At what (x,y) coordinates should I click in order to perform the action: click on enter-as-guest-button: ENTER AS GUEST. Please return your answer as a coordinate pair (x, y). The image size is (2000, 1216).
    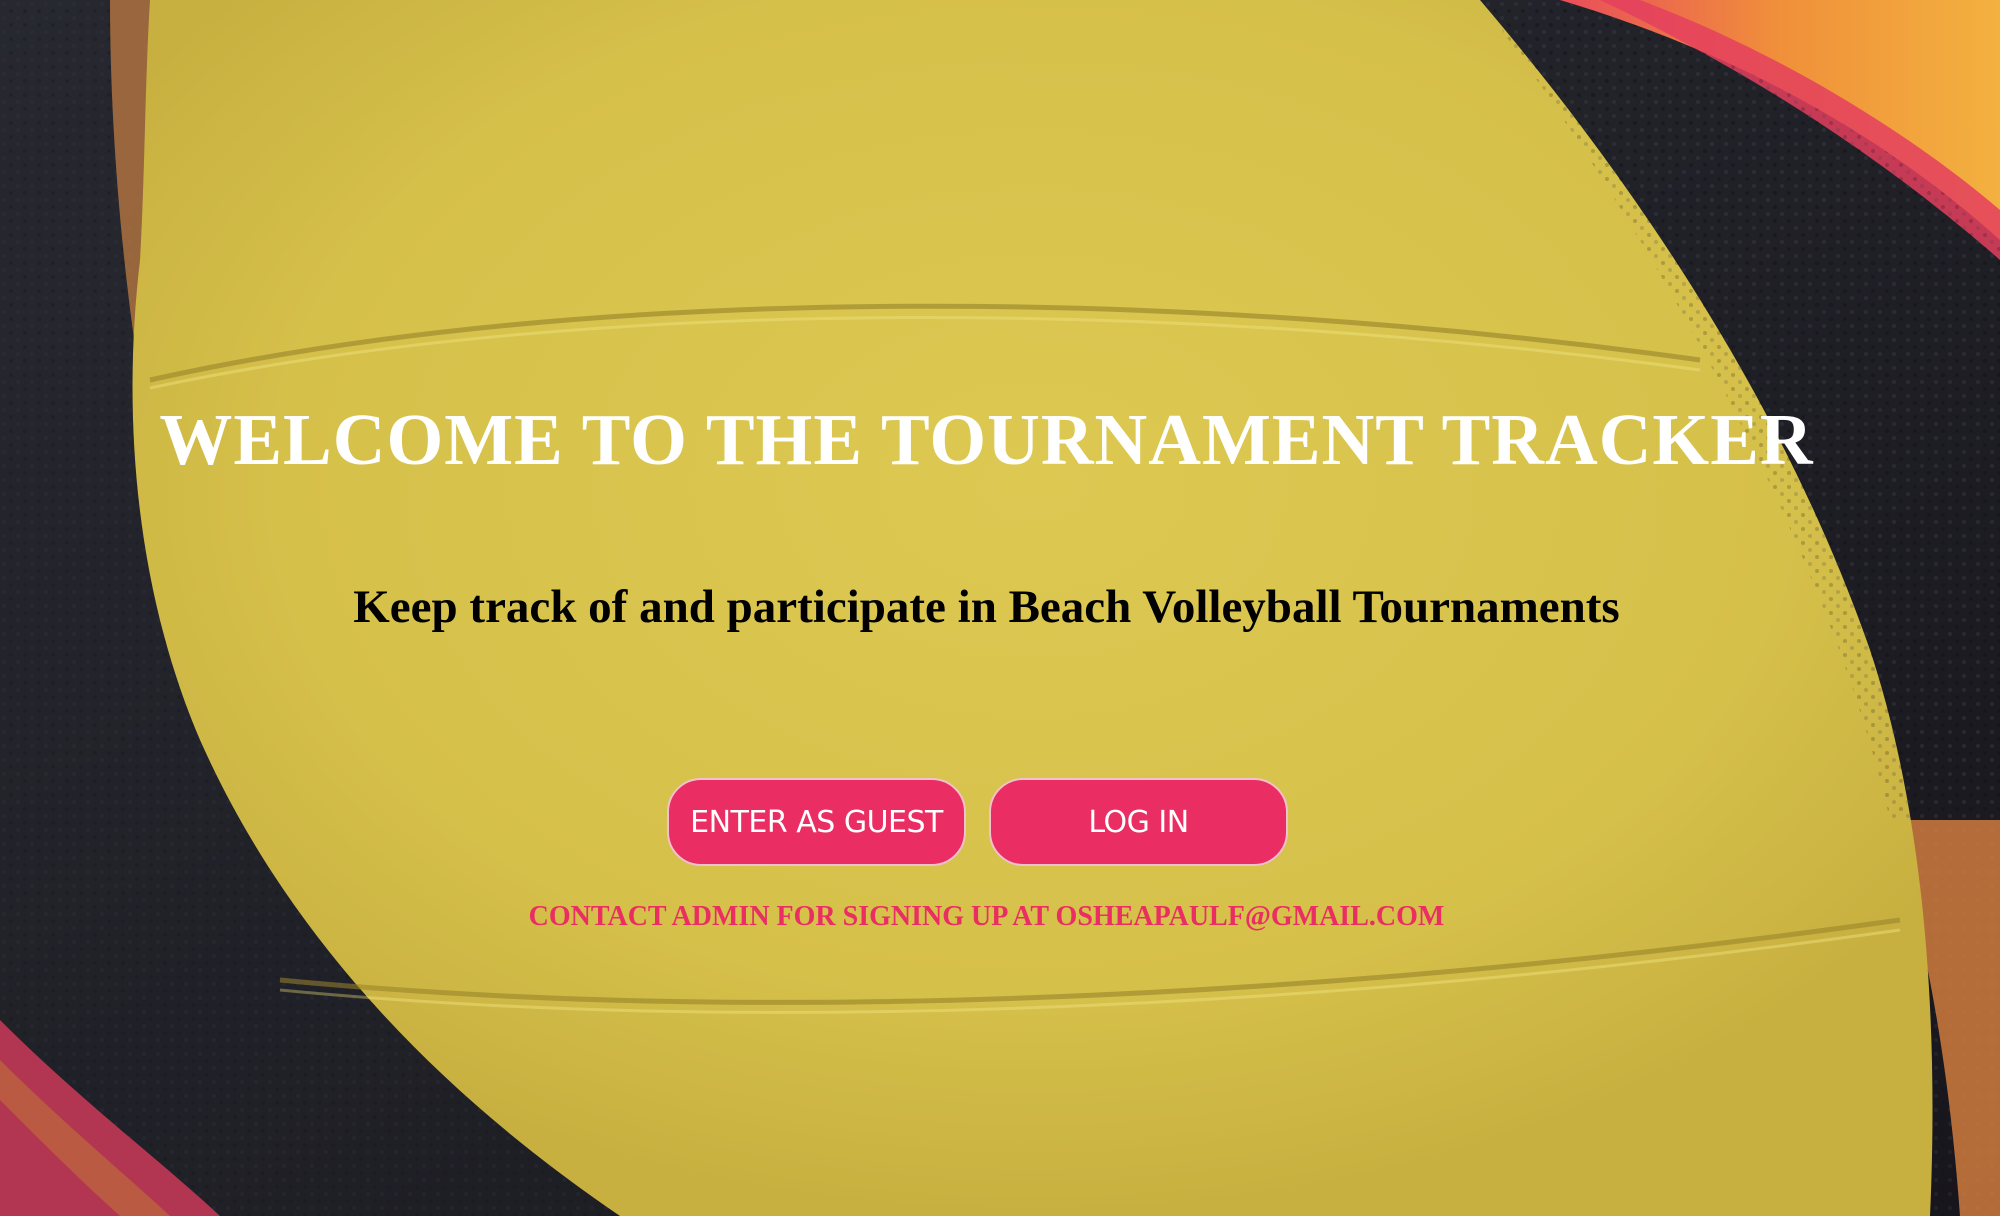
    Looking at the image, I should click on (816, 822).